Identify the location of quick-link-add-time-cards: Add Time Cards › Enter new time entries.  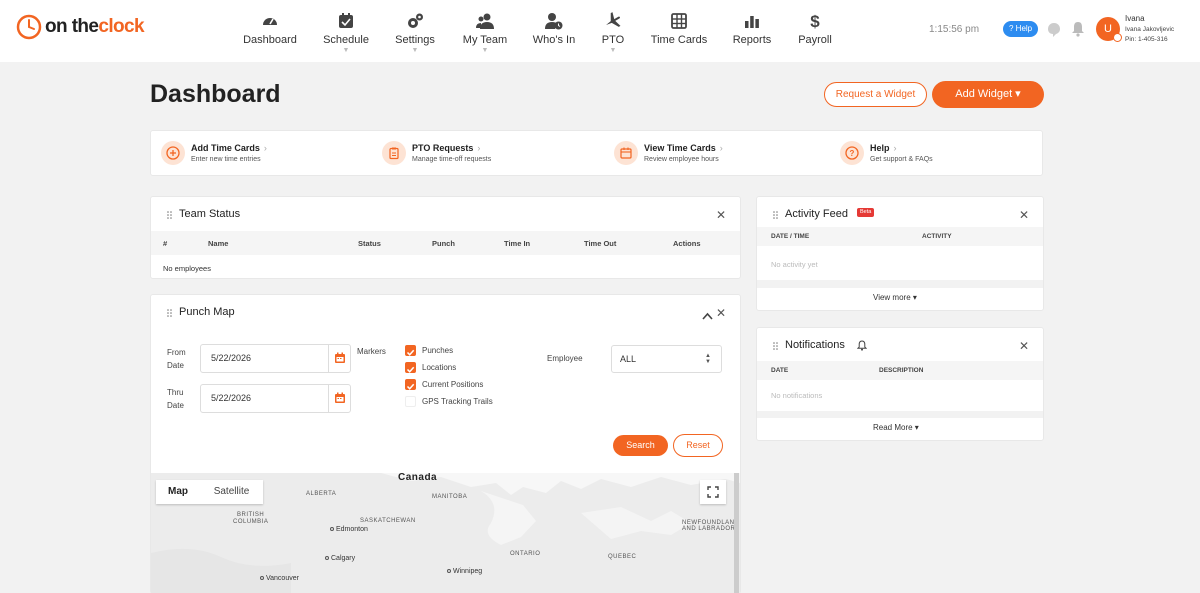
(214, 153).